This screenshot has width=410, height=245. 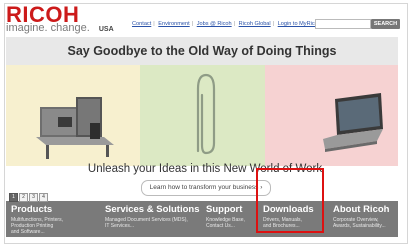 I want to click on downloads-highlight-box, so click(x=290, y=200).